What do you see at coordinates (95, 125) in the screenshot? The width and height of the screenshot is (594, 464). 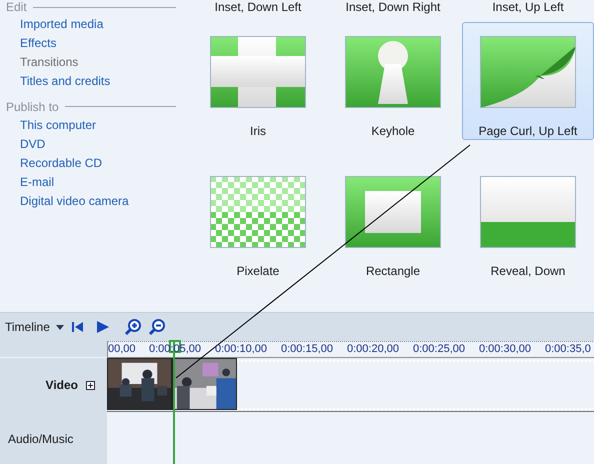 I see `sidebar-link: This computer` at bounding box center [95, 125].